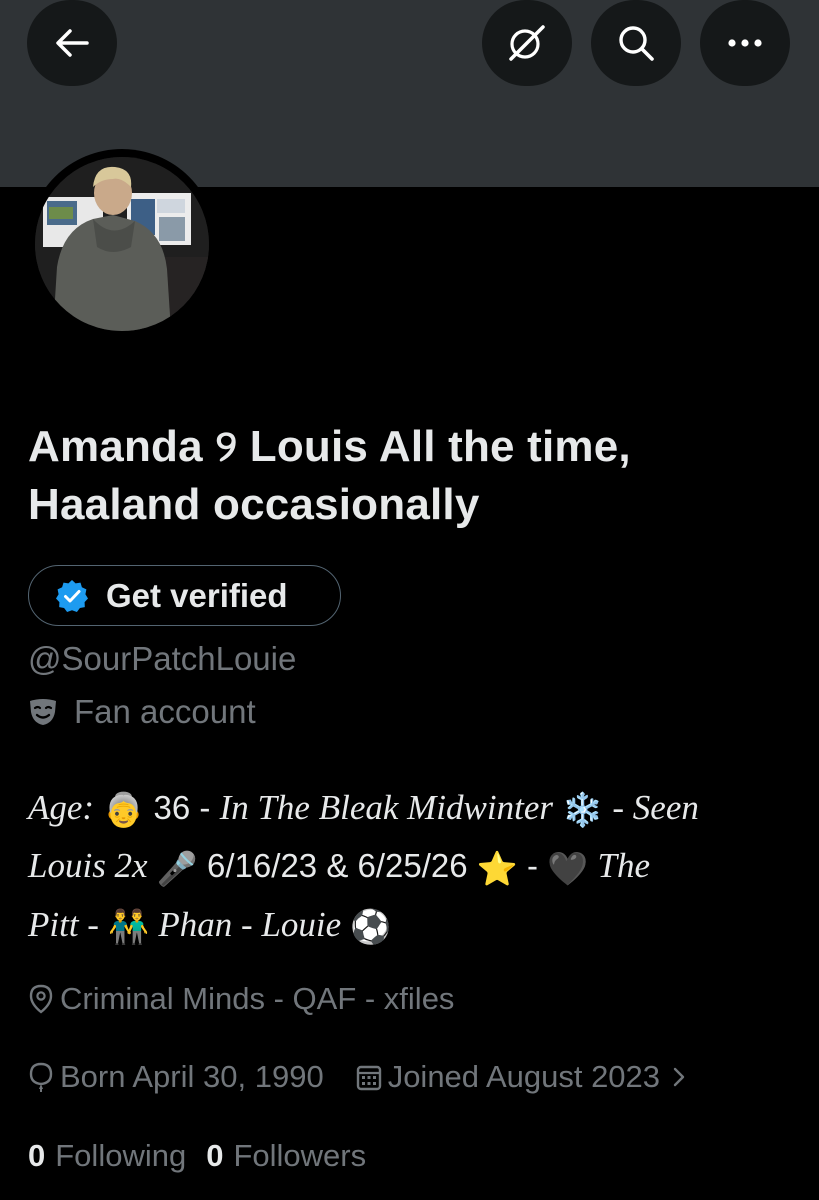 The height and width of the screenshot is (1200, 819). I want to click on more-button, so click(745, 43).